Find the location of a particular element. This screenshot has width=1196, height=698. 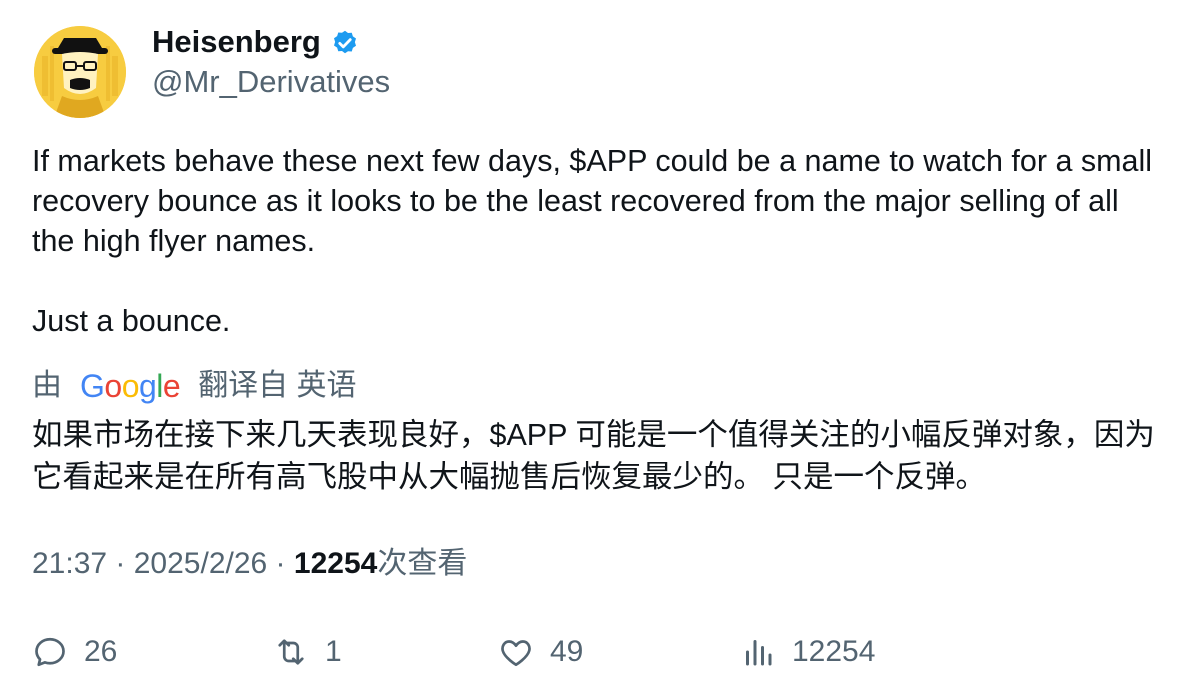

retweet-count: 1 is located at coordinates (333, 651).